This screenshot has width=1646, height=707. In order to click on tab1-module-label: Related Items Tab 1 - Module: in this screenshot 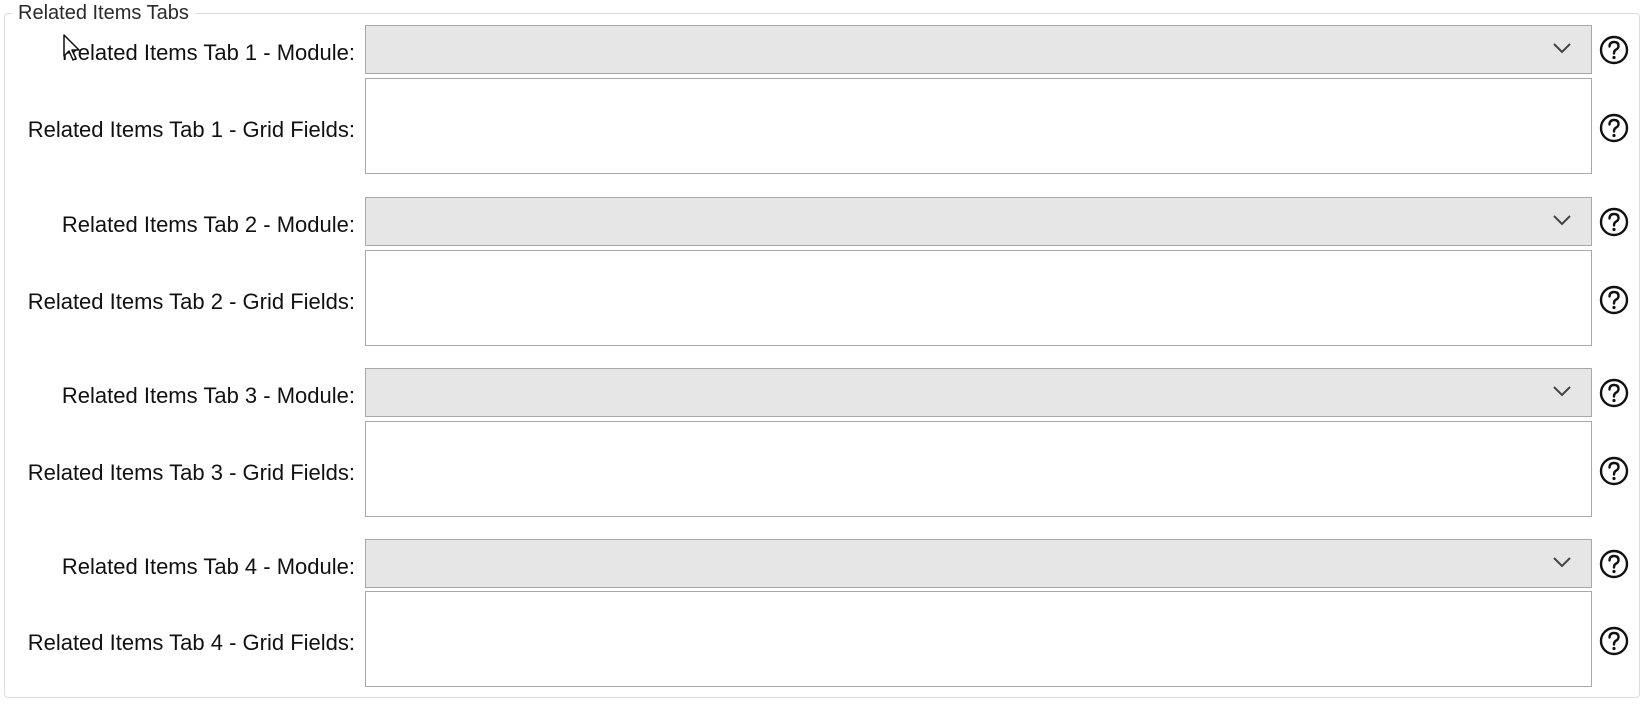, I will do `click(208, 52)`.